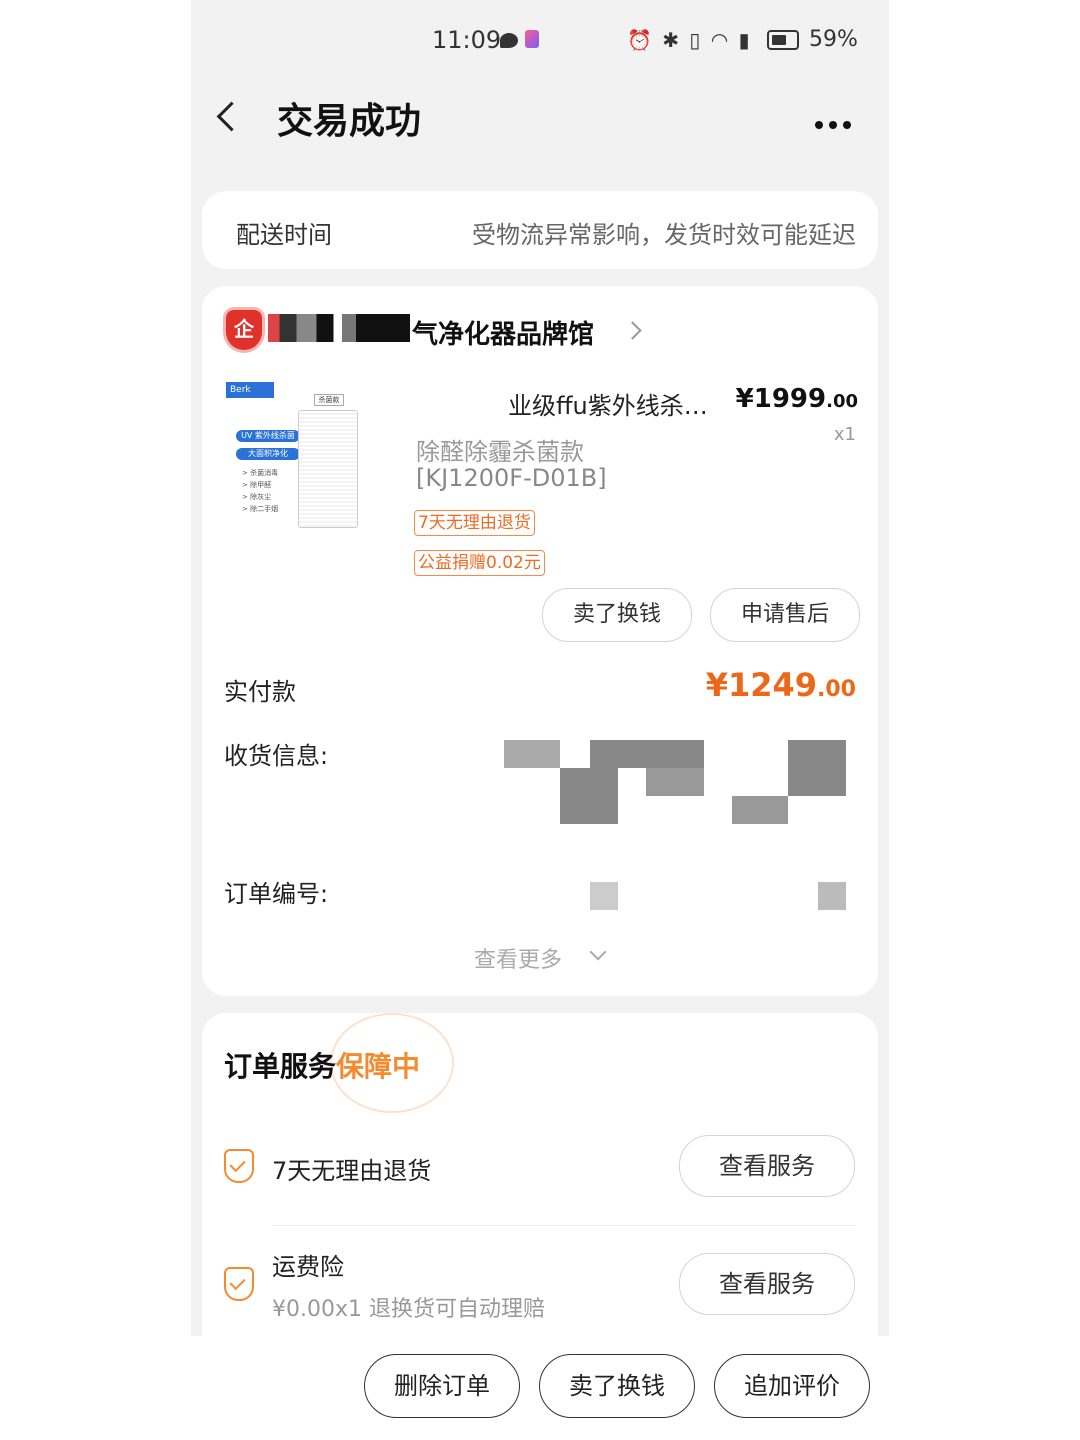  What do you see at coordinates (474, 523) in the screenshot?
I see `return-policy-tag: 7天无理由退货` at bounding box center [474, 523].